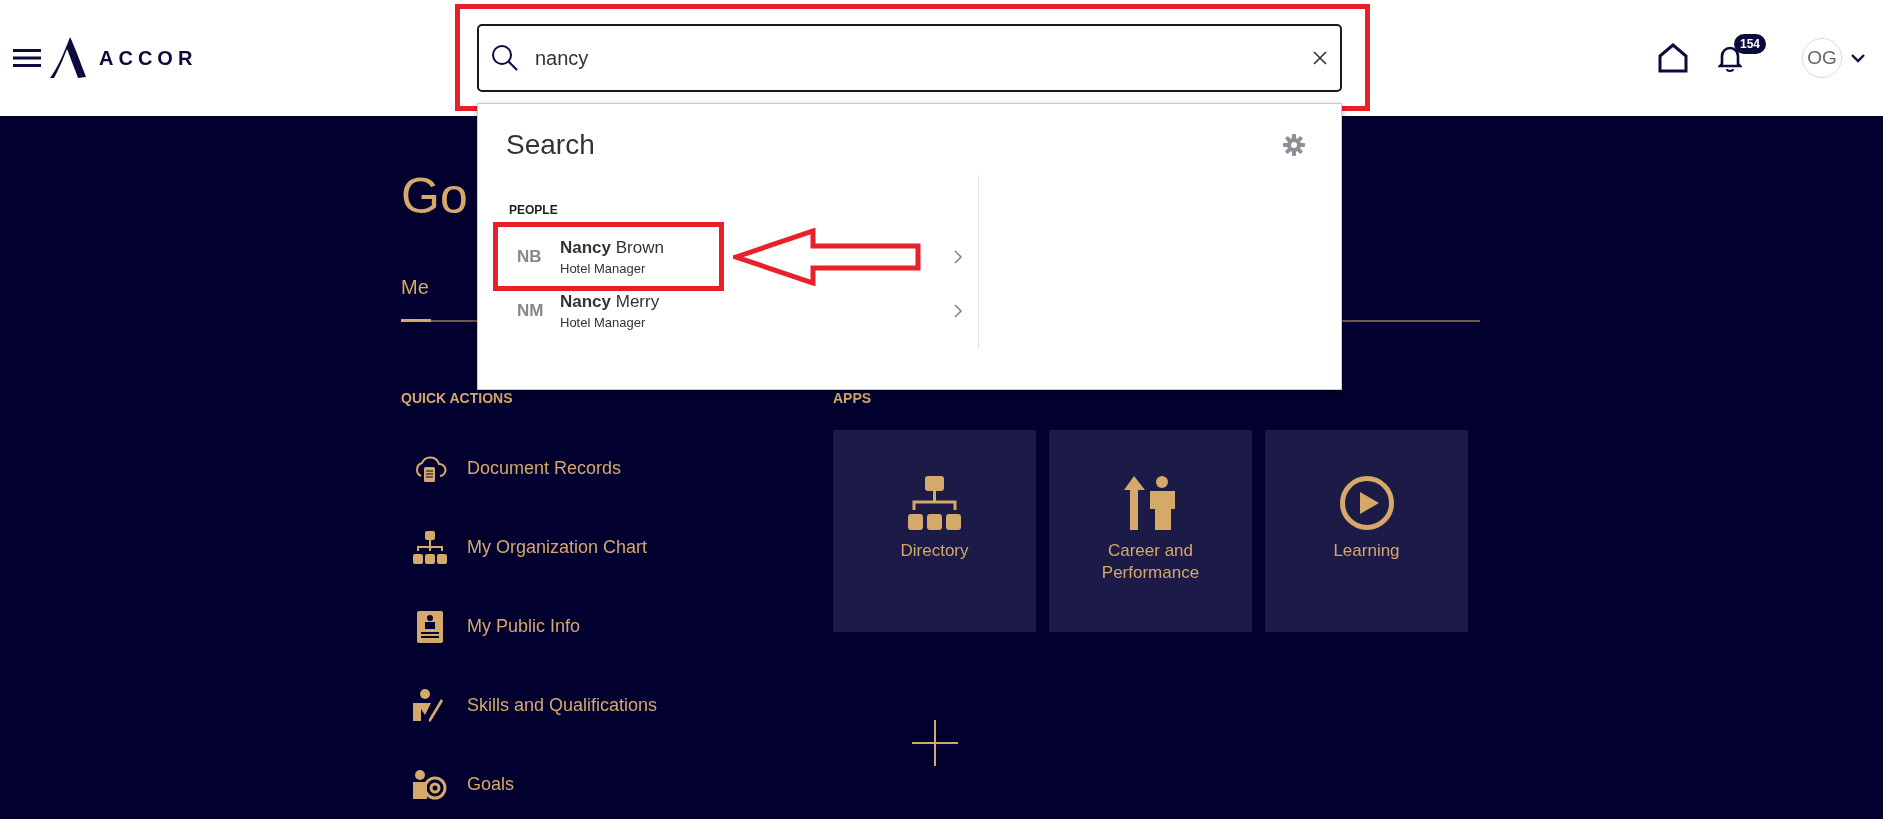 The image size is (1883, 819). What do you see at coordinates (1750, 44) in the screenshot?
I see `notification-badge: 154` at bounding box center [1750, 44].